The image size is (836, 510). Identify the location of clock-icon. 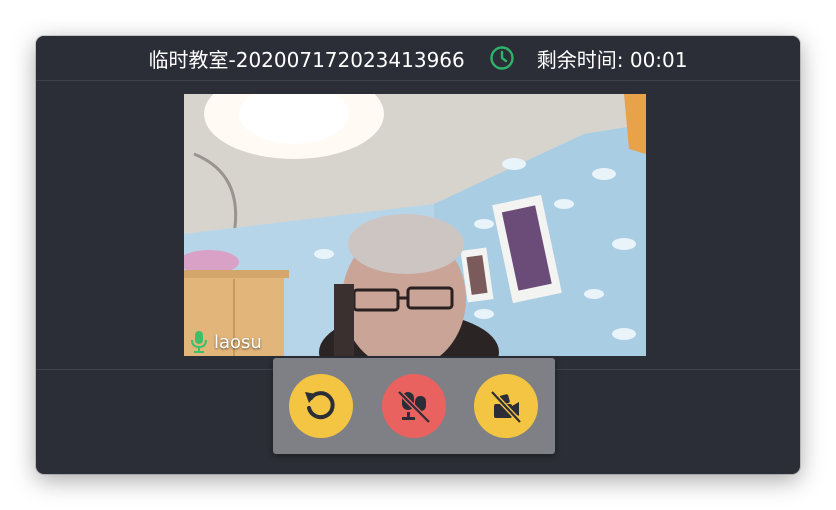
(502, 58).